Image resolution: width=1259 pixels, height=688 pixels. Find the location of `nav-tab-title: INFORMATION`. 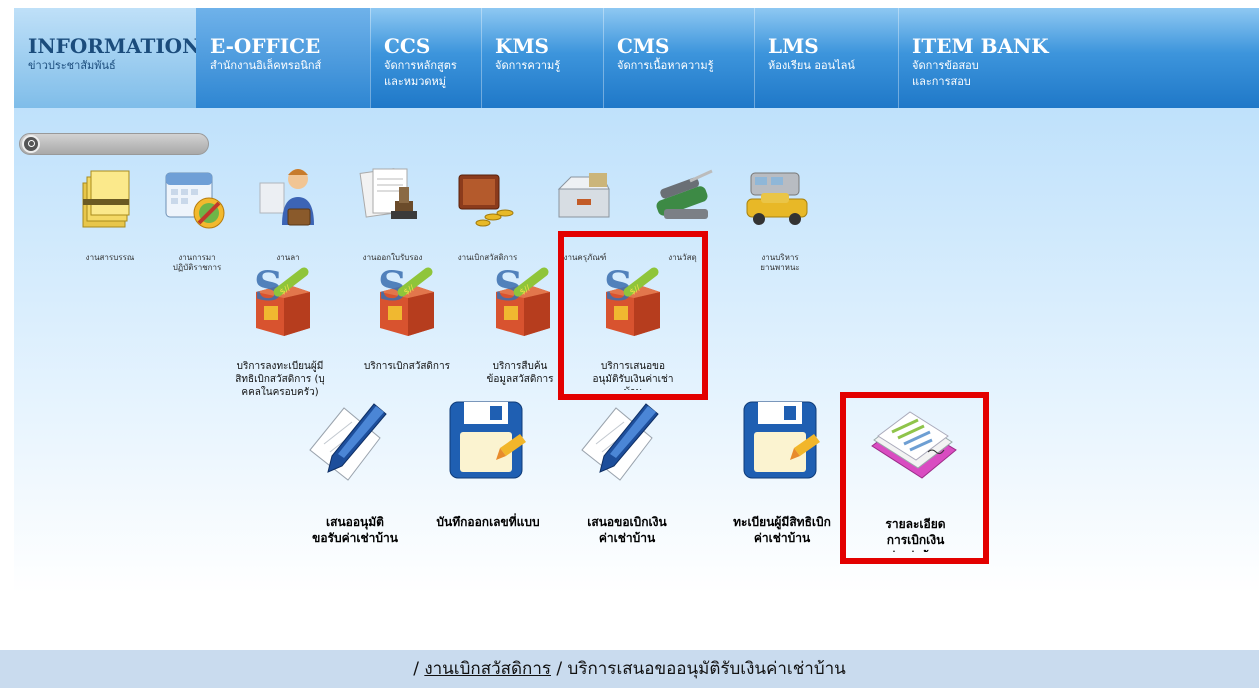

nav-tab-title: INFORMATION is located at coordinates (114, 46).